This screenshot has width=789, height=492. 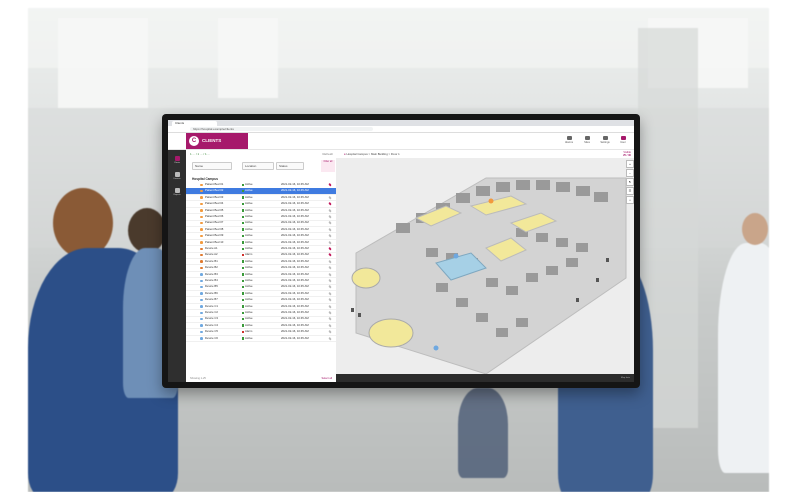 I want to click on app-title: CLIENTS, so click(x=212, y=140).